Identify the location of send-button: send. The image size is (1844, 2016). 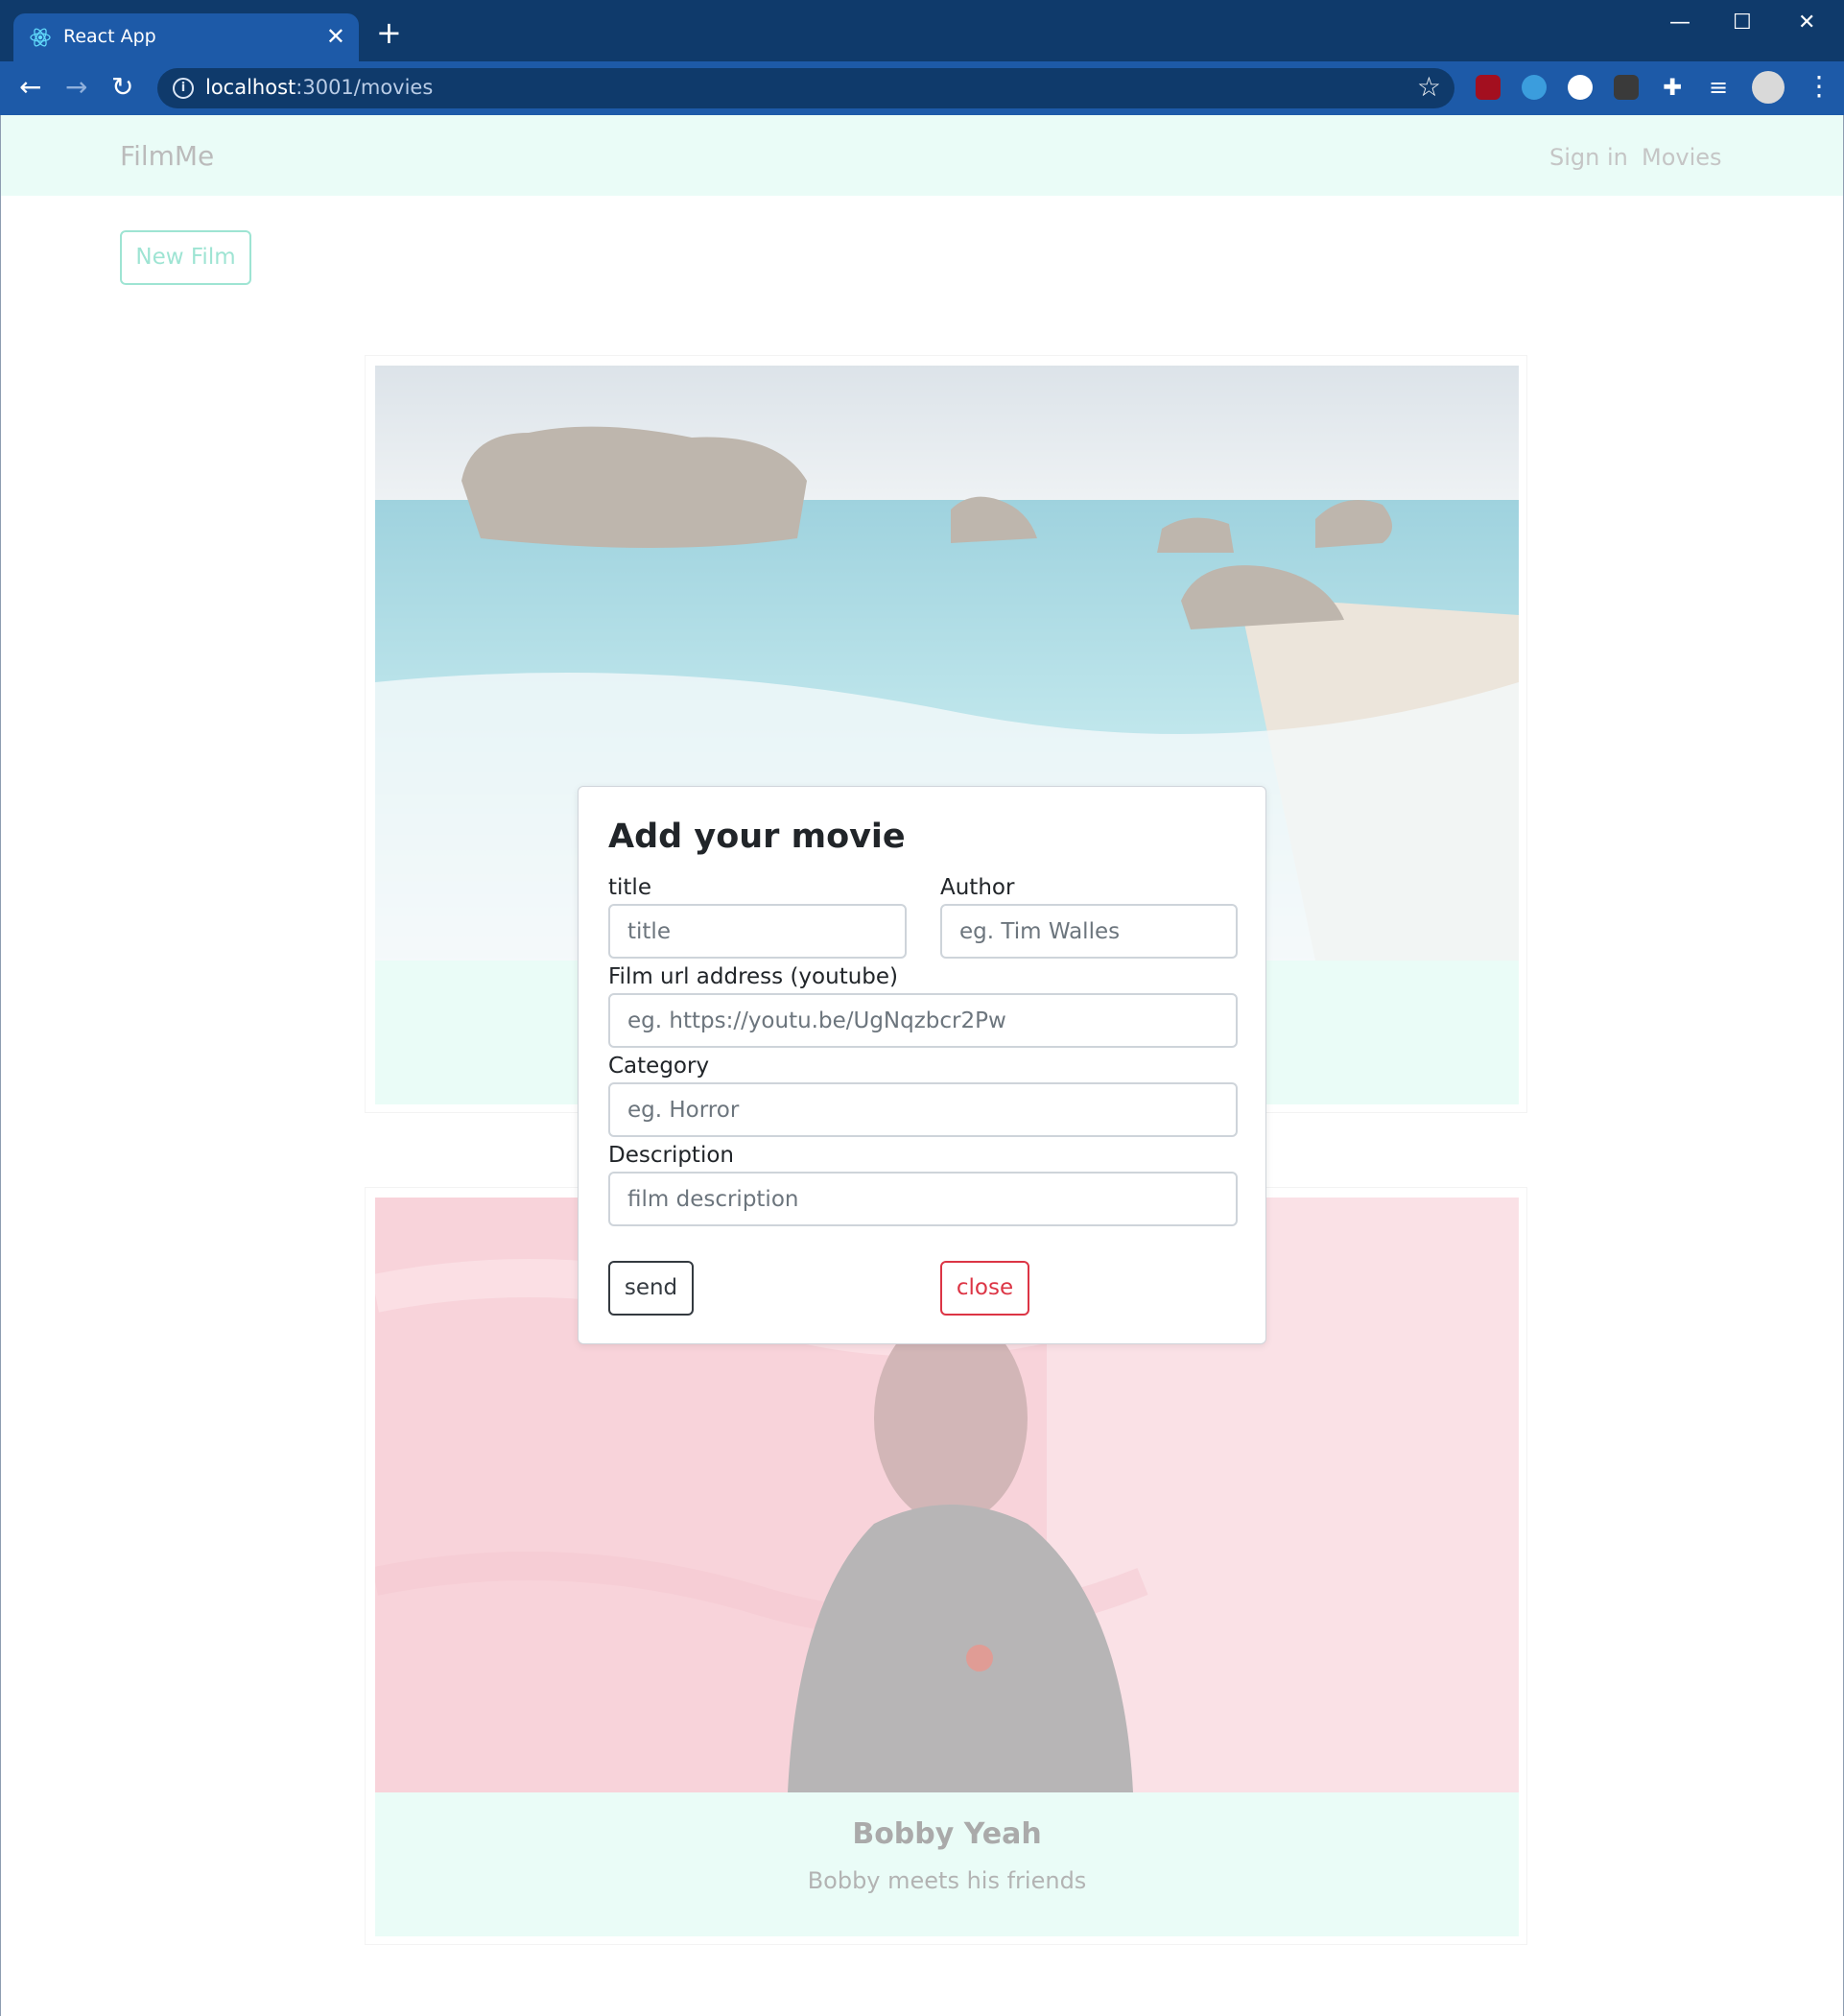
(651, 1288).